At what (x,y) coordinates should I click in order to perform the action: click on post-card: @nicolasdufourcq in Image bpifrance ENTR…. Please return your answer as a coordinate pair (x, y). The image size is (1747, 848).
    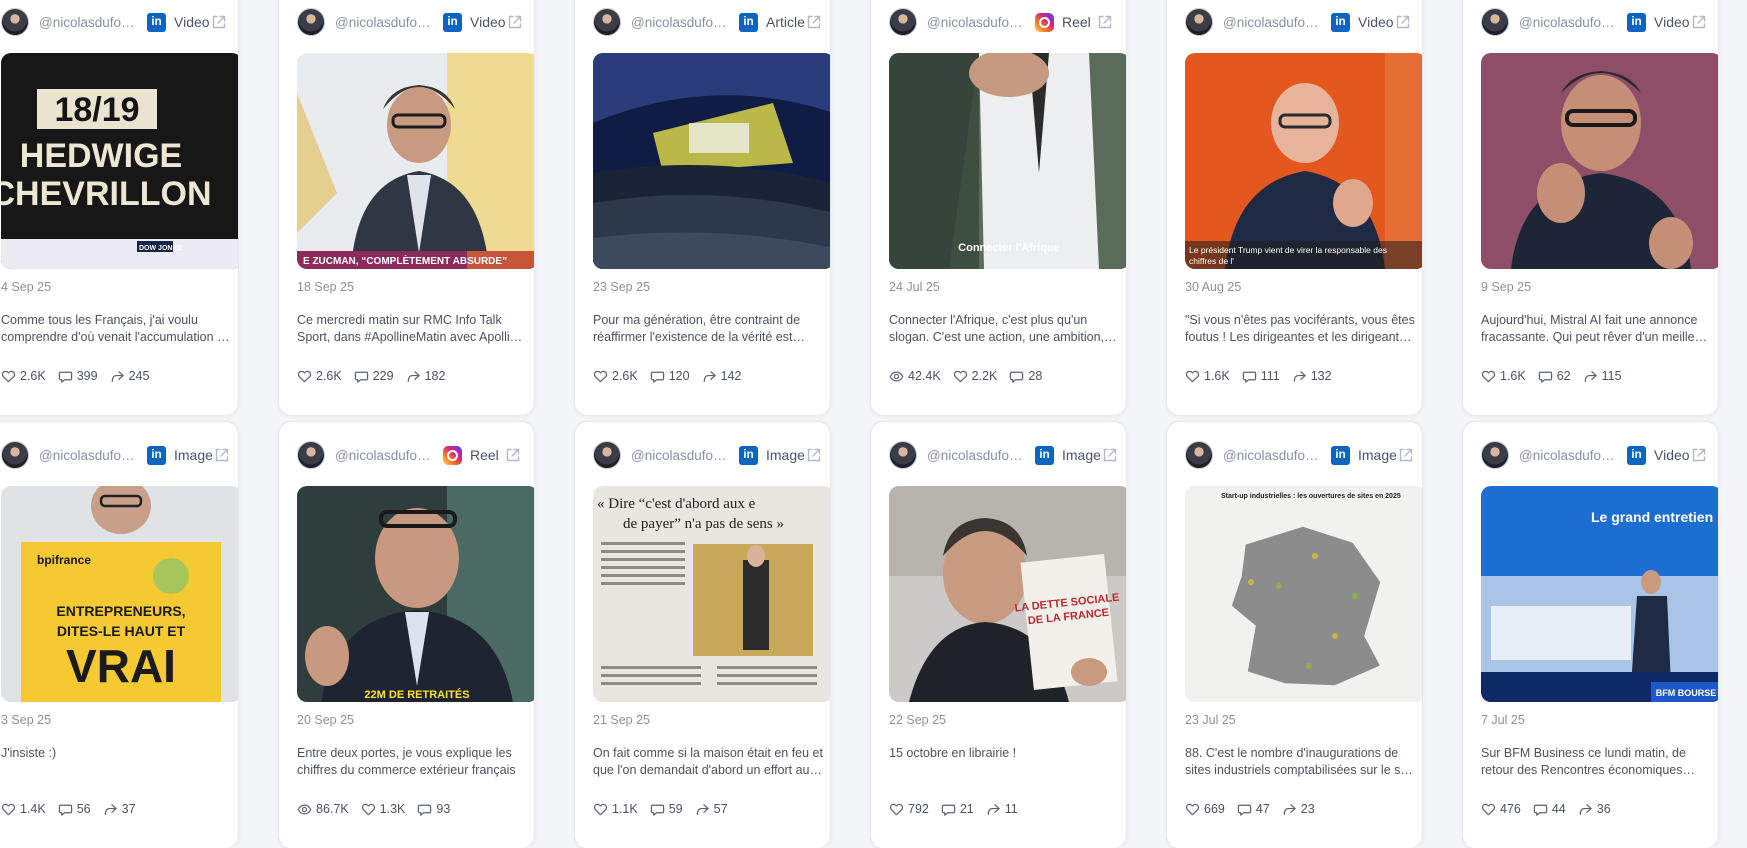
    Looking at the image, I should click on (119, 634).